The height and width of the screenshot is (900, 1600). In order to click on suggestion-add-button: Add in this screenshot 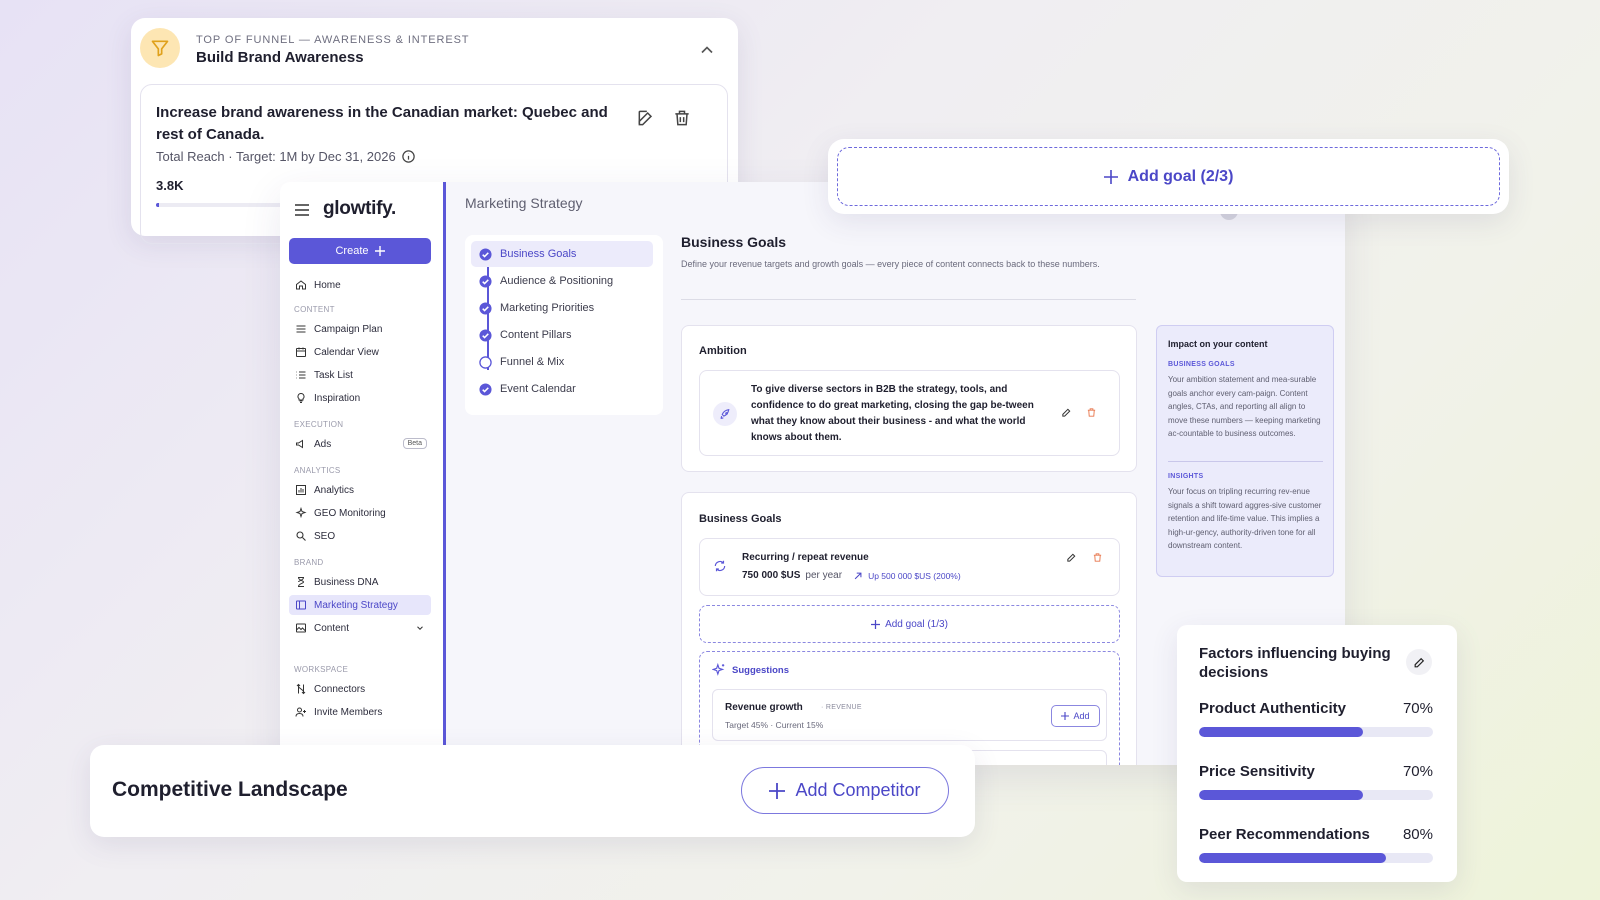, I will do `click(1075, 716)`.